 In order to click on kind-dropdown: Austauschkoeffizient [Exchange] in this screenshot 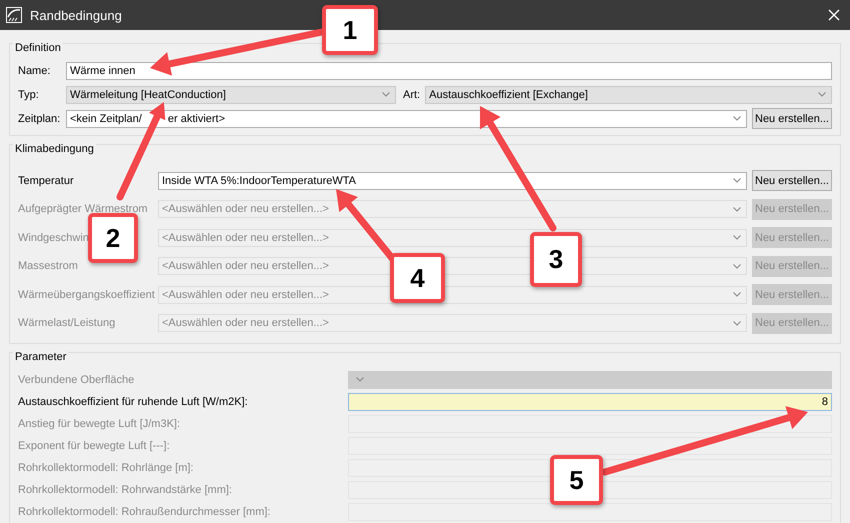, I will do `click(628, 95)`.